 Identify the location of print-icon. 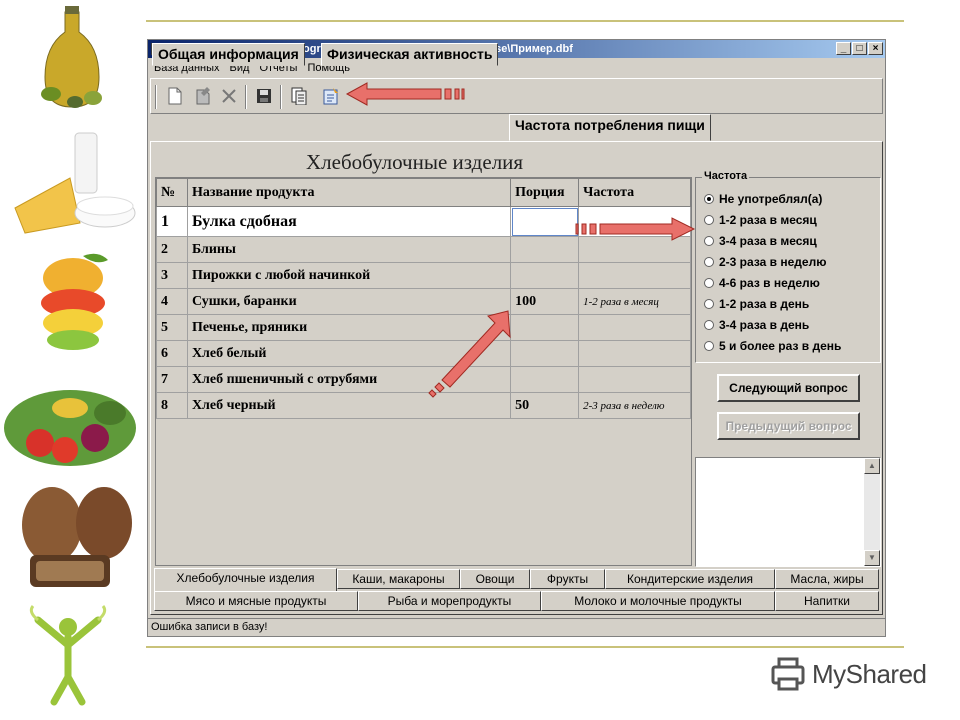
(299, 96).